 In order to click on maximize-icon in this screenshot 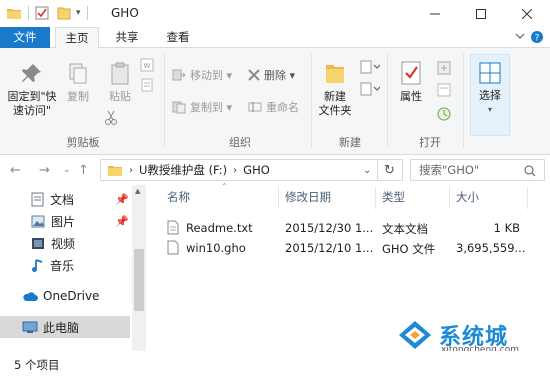, I will do `click(481, 13)`.